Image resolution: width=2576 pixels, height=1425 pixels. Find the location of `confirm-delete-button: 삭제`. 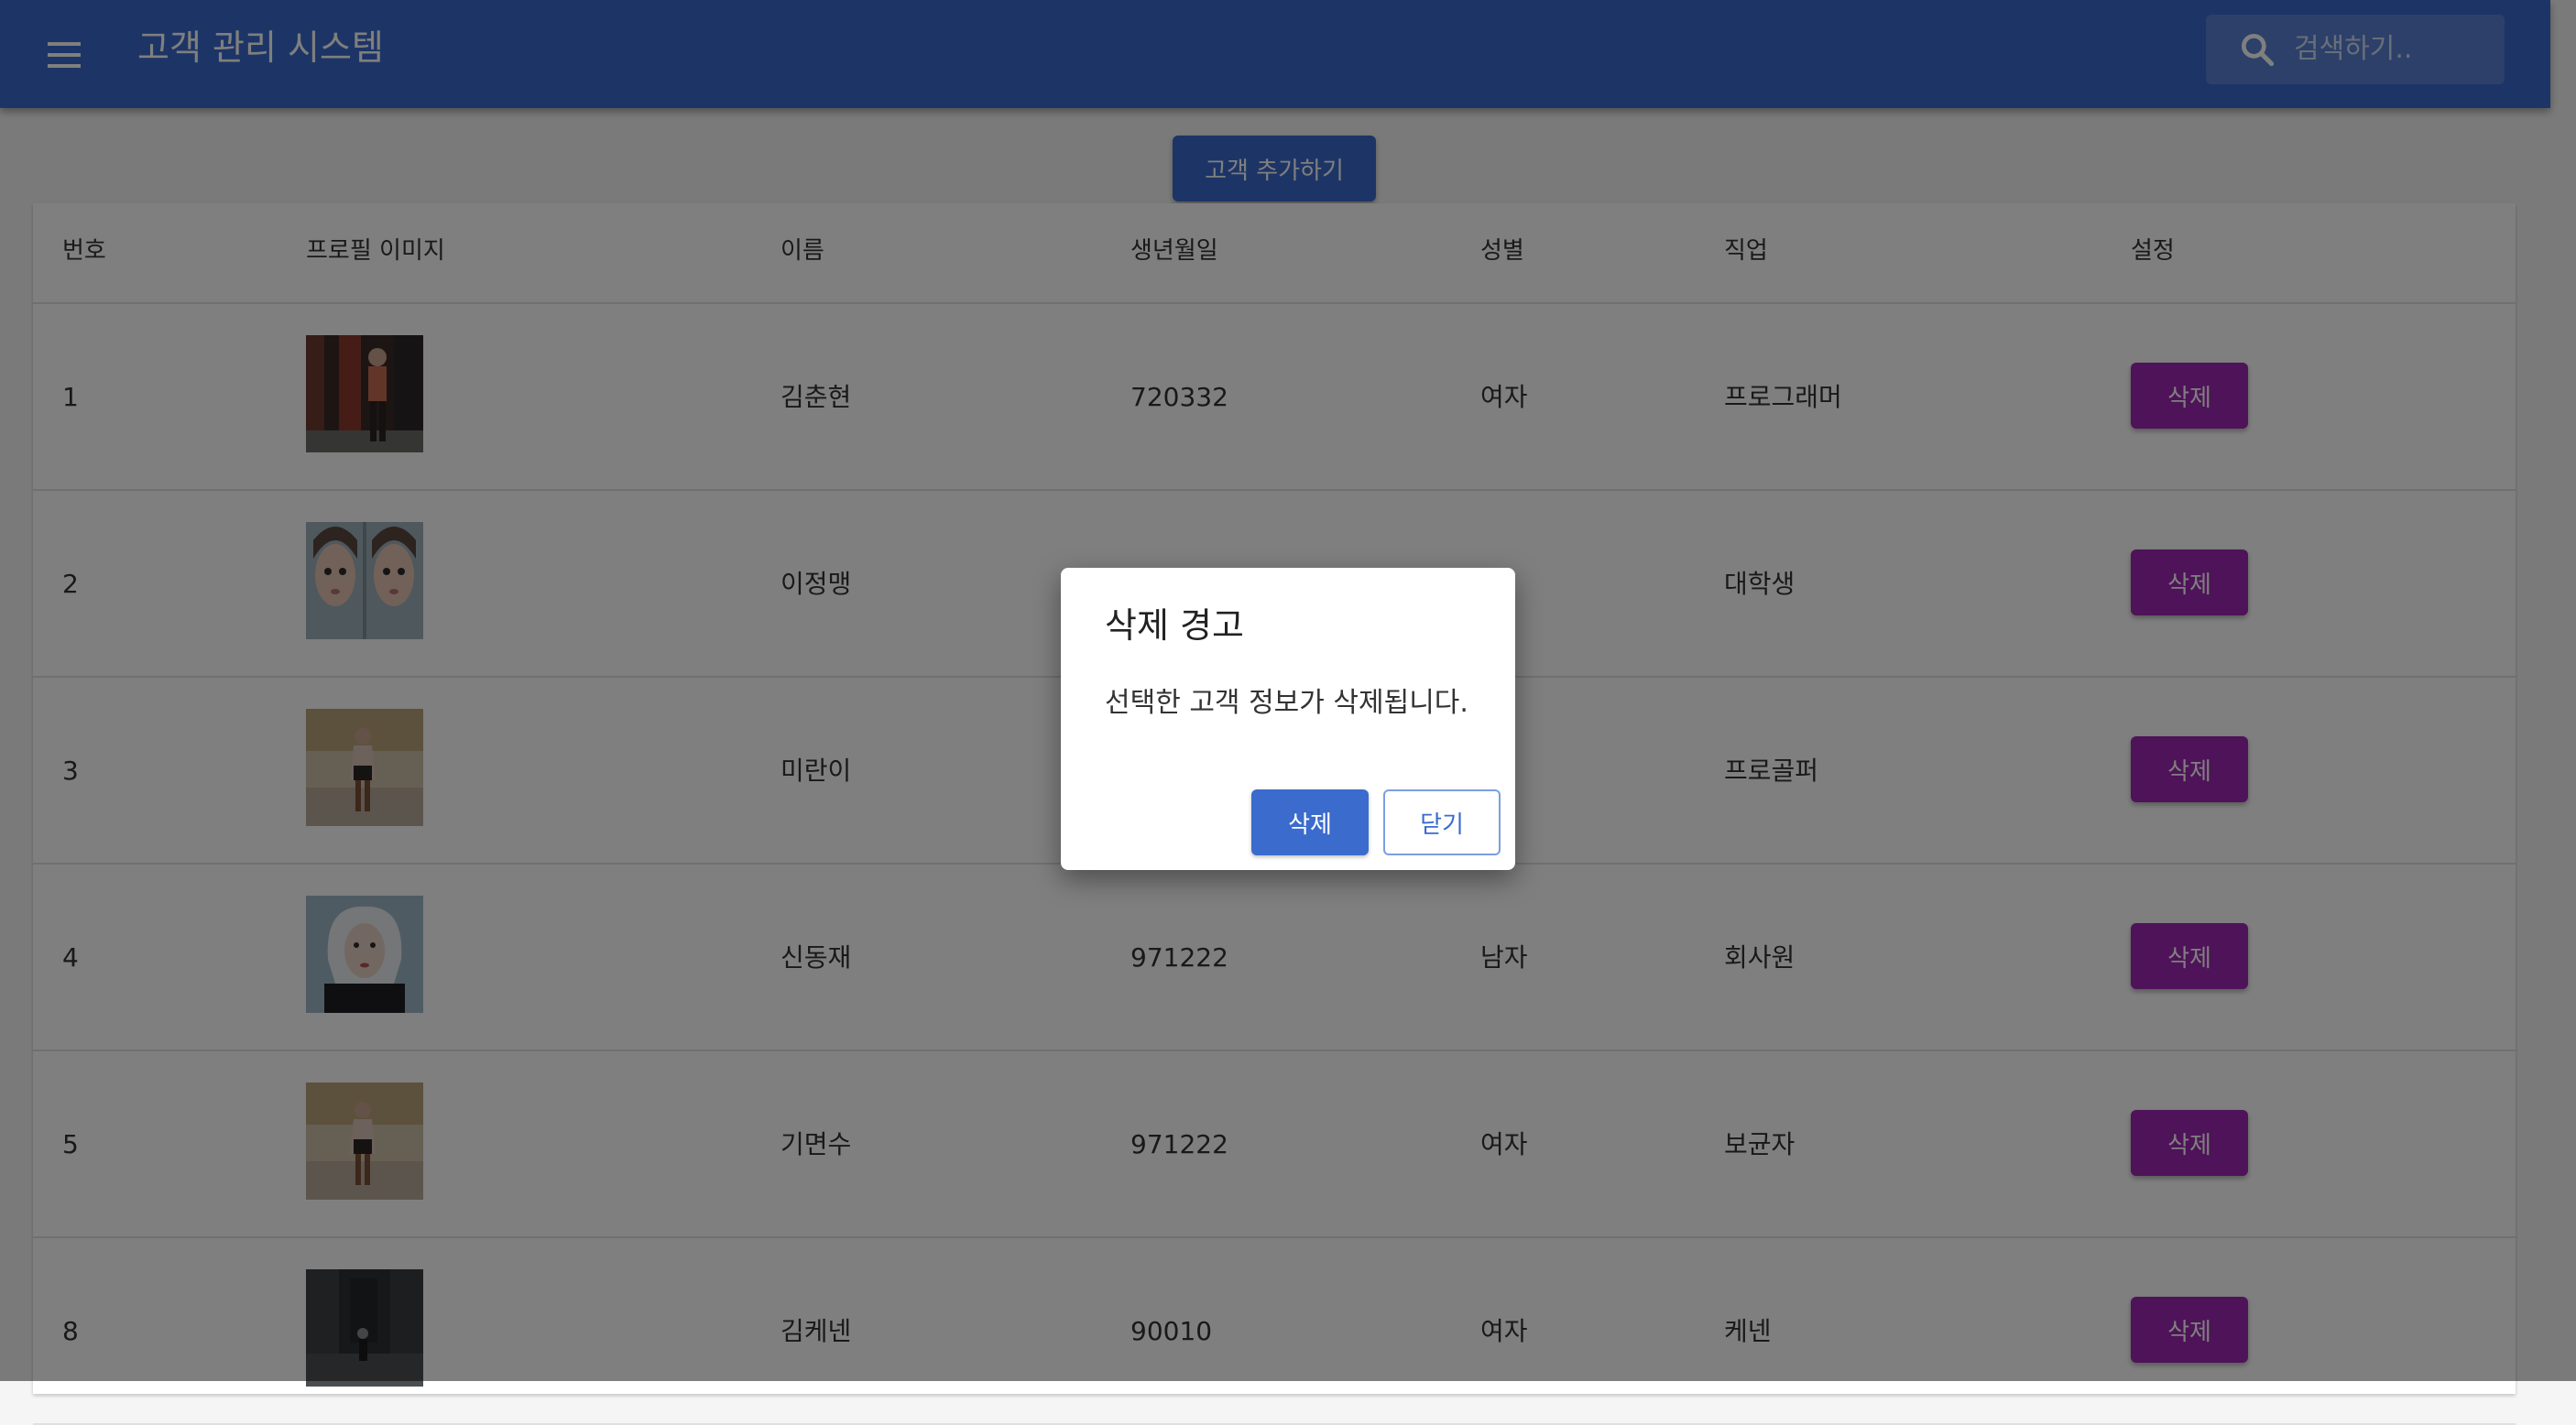

confirm-delete-button: 삭제 is located at coordinates (1310, 822).